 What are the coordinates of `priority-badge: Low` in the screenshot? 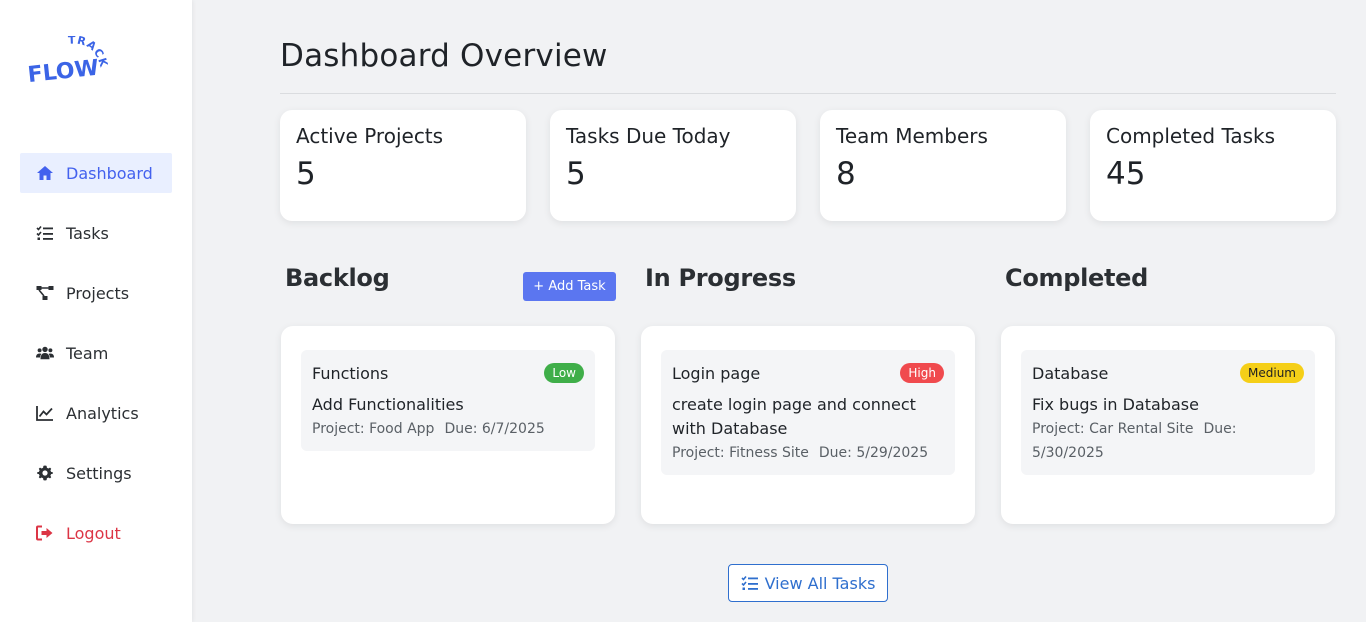 It's located at (564, 373).